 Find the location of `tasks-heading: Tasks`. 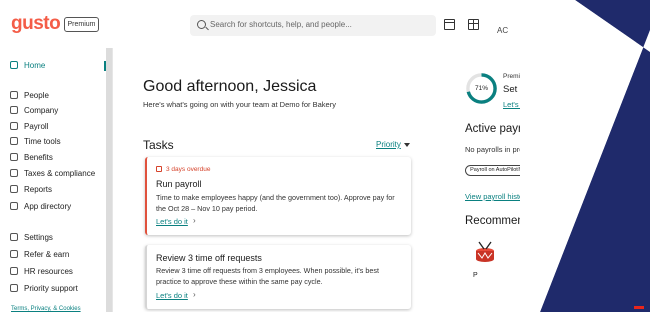

tasks-heading: Tasks is located at coordinates (158, 145).